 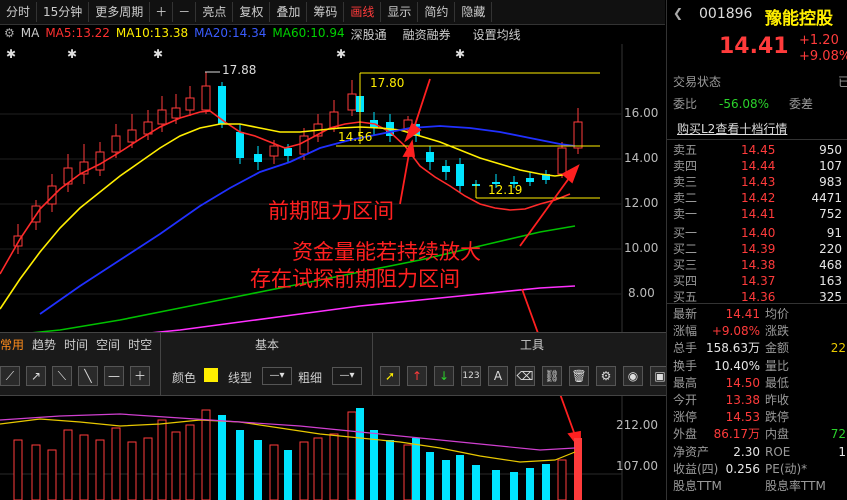 I want to click on level-label: 卖二, so click(x=685, y=198).